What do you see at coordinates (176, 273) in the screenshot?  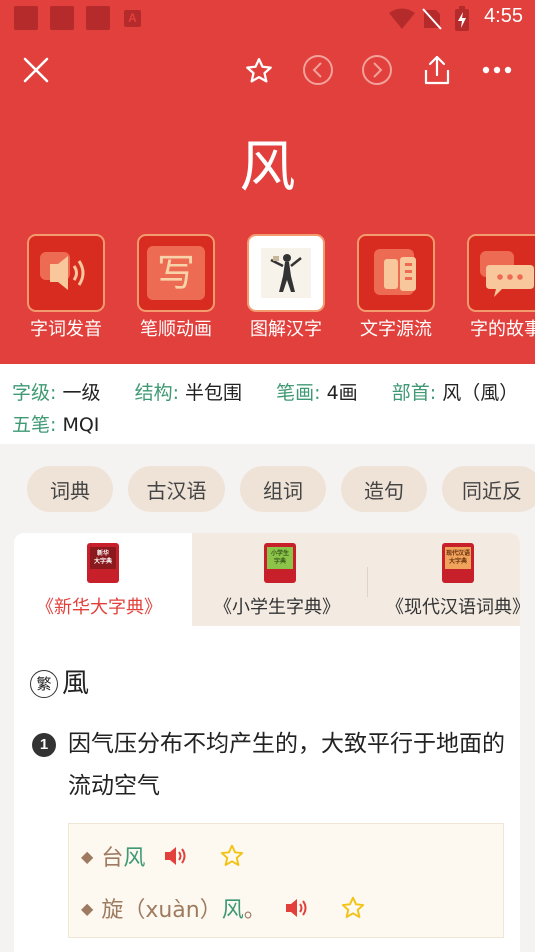 I see `write-icon: 写` at bounding box center [176, 273].